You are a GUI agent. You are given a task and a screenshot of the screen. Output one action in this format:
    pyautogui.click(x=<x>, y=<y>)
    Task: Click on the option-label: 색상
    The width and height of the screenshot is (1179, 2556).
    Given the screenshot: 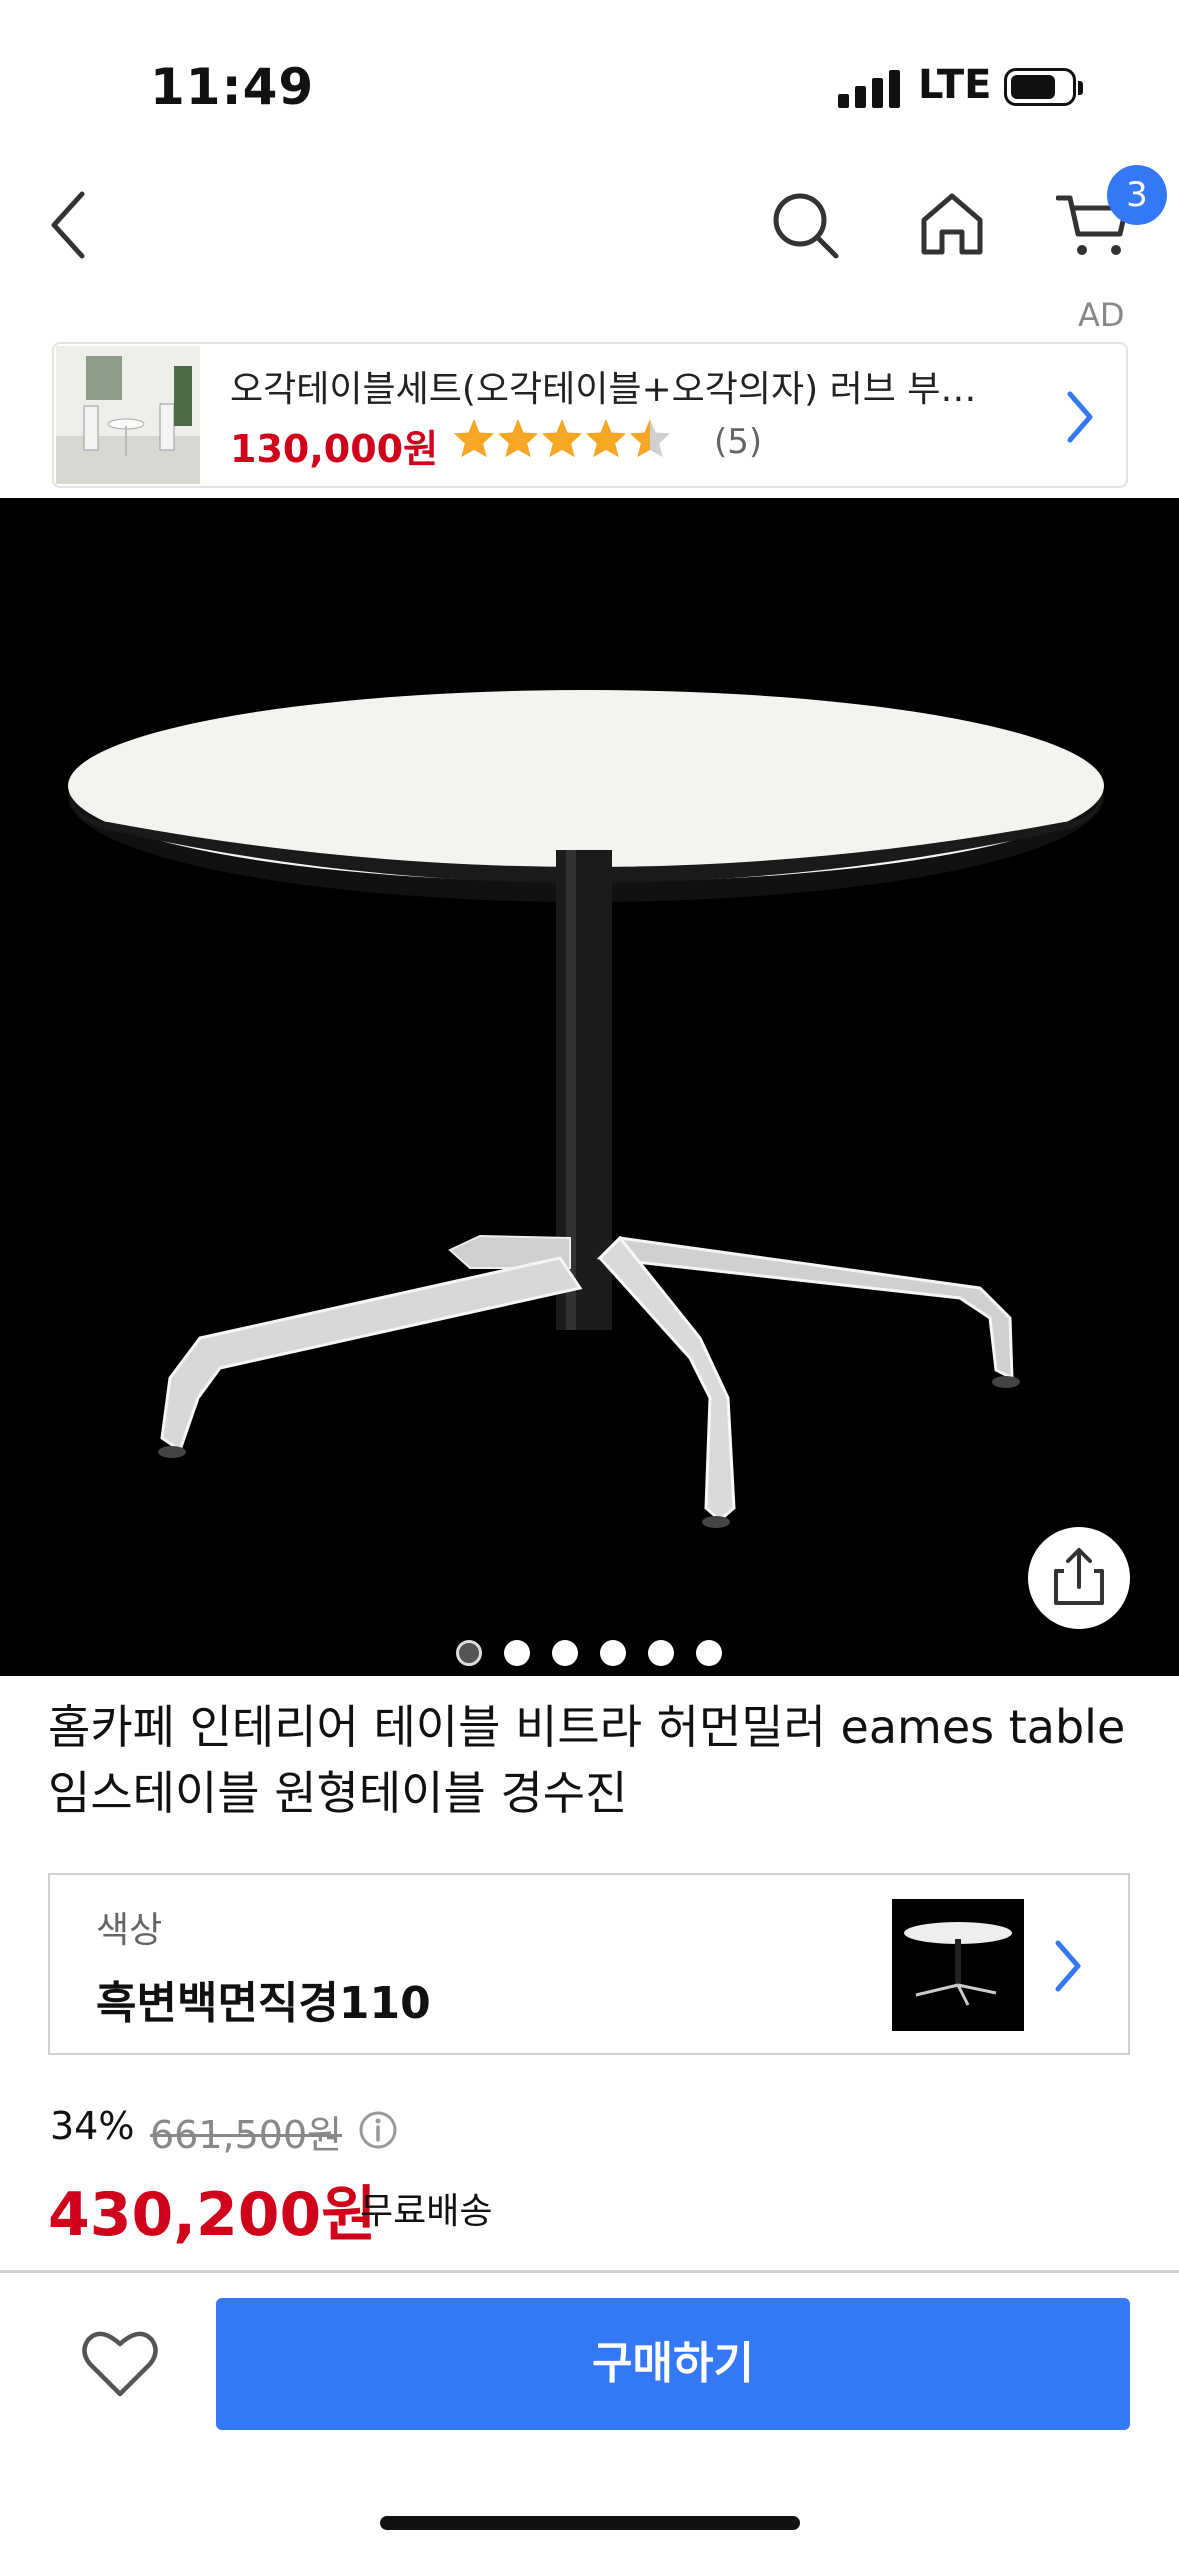 What is the action you would take?
    pyautogui.click(x=129, y=1930)
    